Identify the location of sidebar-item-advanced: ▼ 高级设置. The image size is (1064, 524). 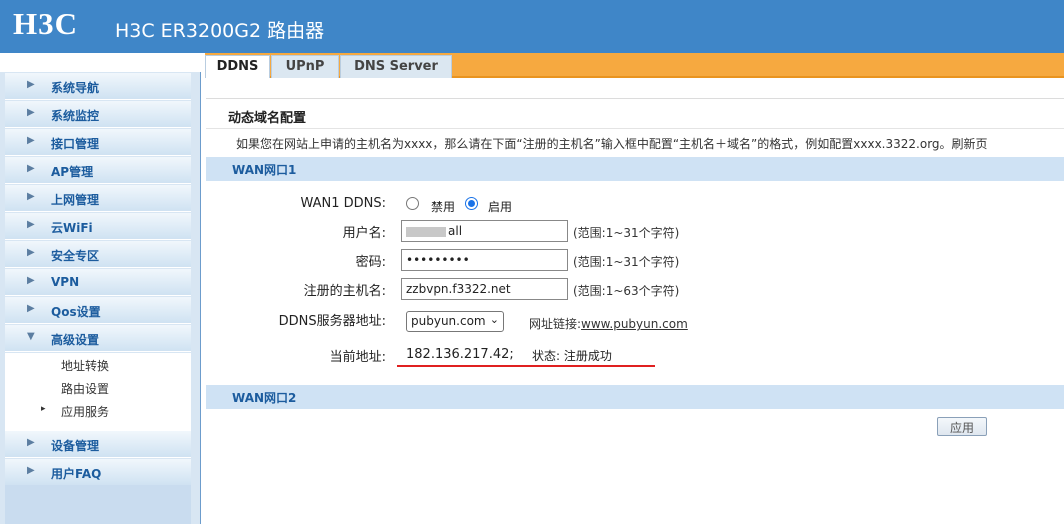
(98, 338).